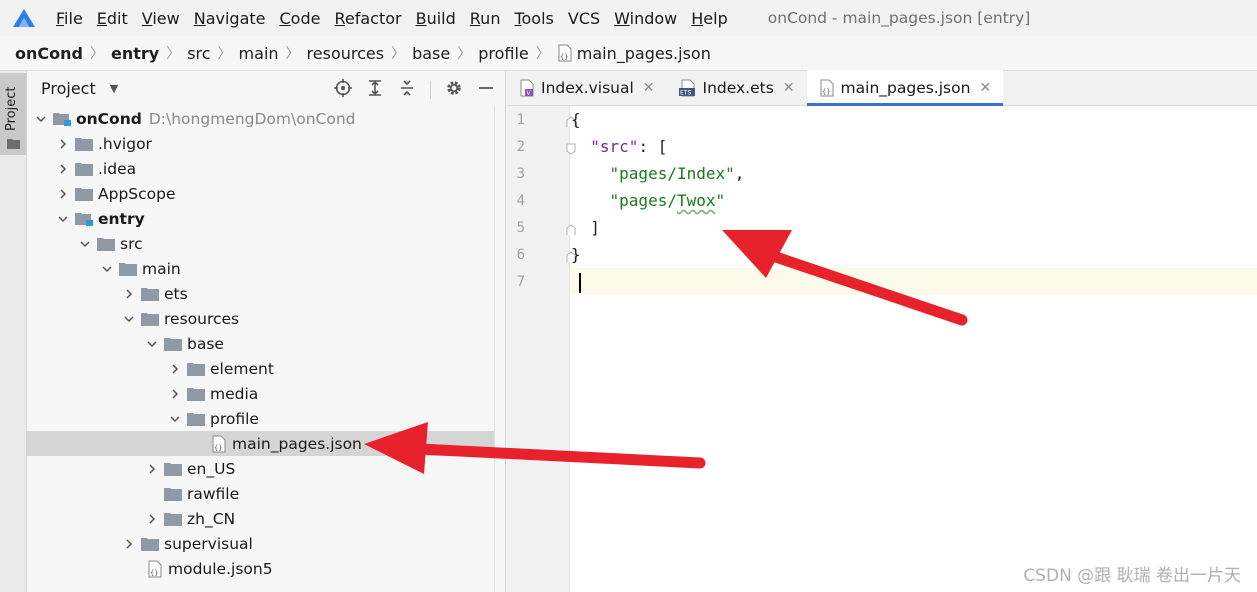  I want to click on tree-item-media: media, so click(266, 393).